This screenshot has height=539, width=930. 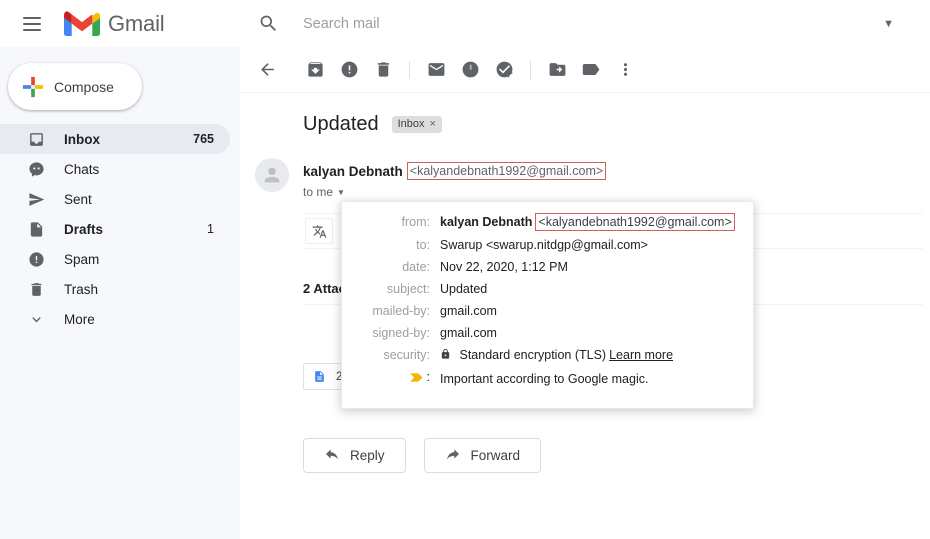 I want to click on top-bar: Gmail ▼, so click(x=465, y=23).